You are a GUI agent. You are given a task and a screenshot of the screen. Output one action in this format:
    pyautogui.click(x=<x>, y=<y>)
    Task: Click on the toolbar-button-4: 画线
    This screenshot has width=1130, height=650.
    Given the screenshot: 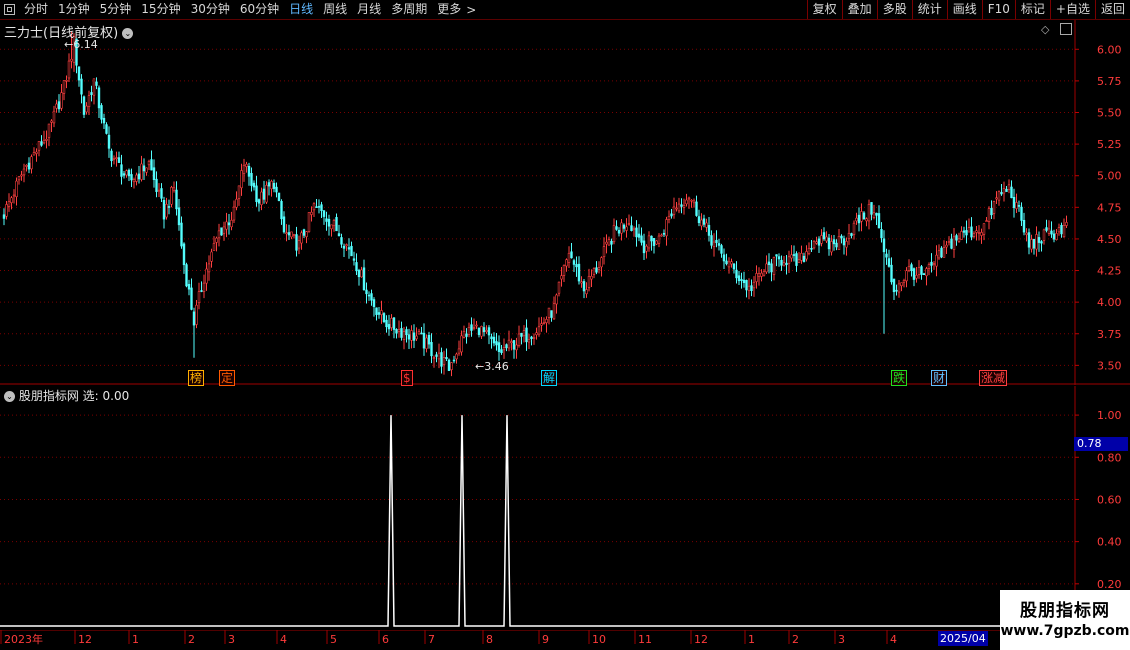 What is the action you would take?
    pyautogui.click(x=964, y=9)
    